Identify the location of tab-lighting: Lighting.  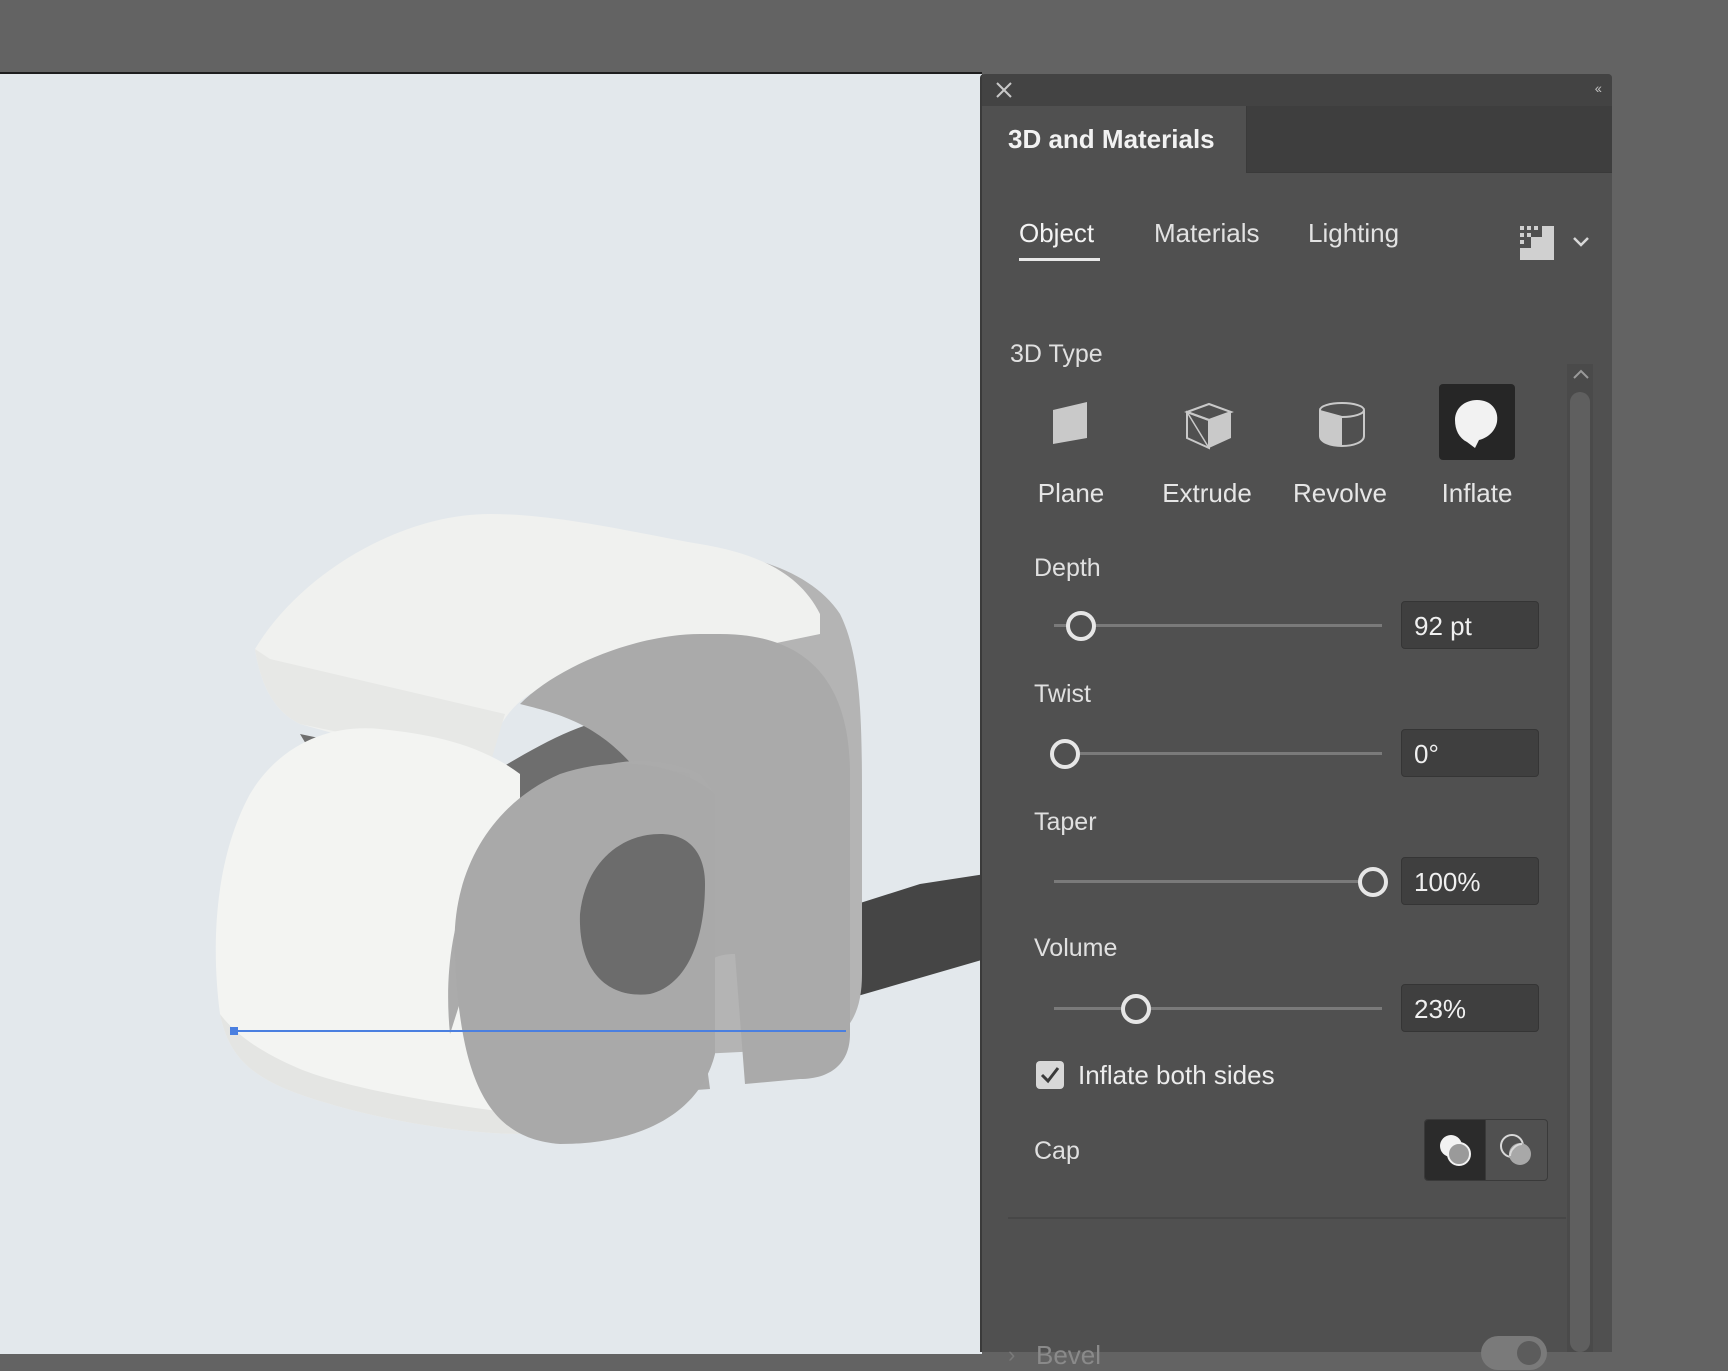
(1353, 233).